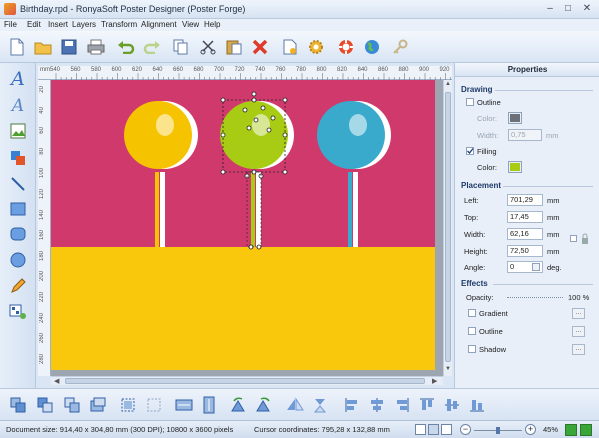 Image resolution: width=599 pixels, height=438 pixels. Describe the element at coordinates (465, 429) in the screenshot. I see `zoom-out-icon: −` at that location.